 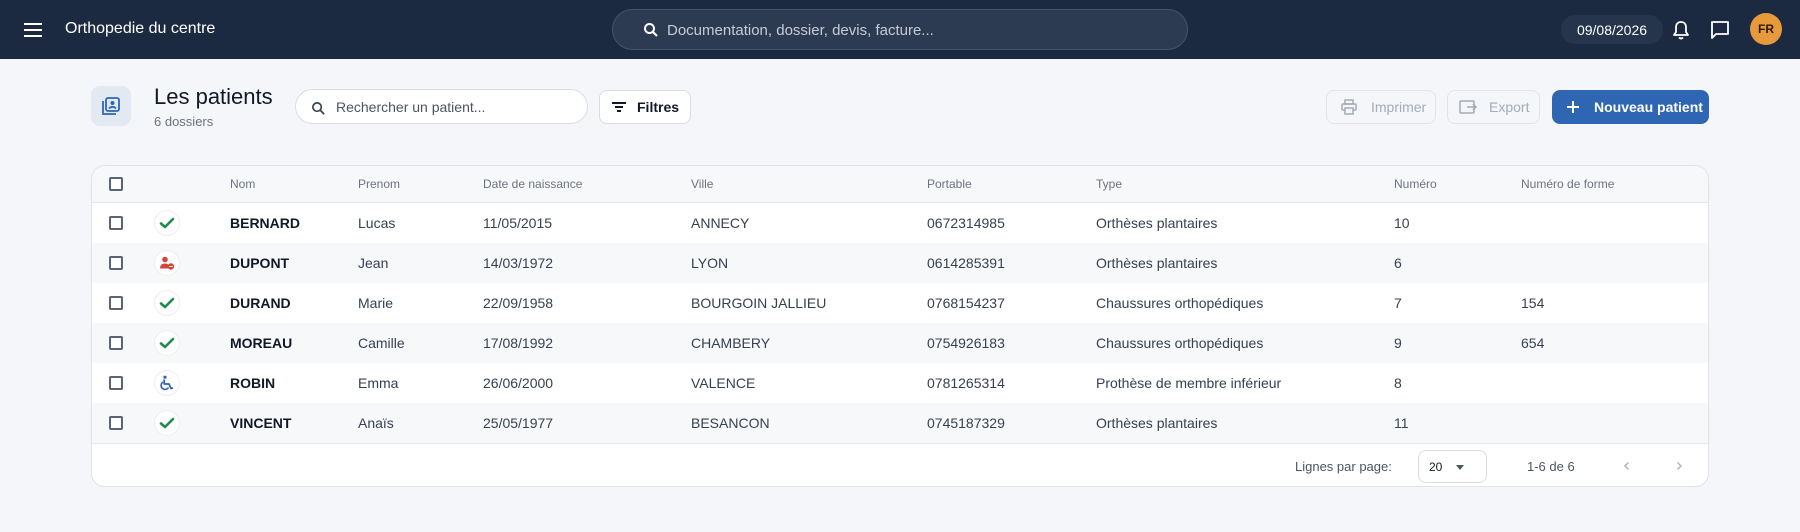 What do you see at coordinates (33, 30) in the screenshot?
I see `menu-icon` at bounding box center [33, 30].